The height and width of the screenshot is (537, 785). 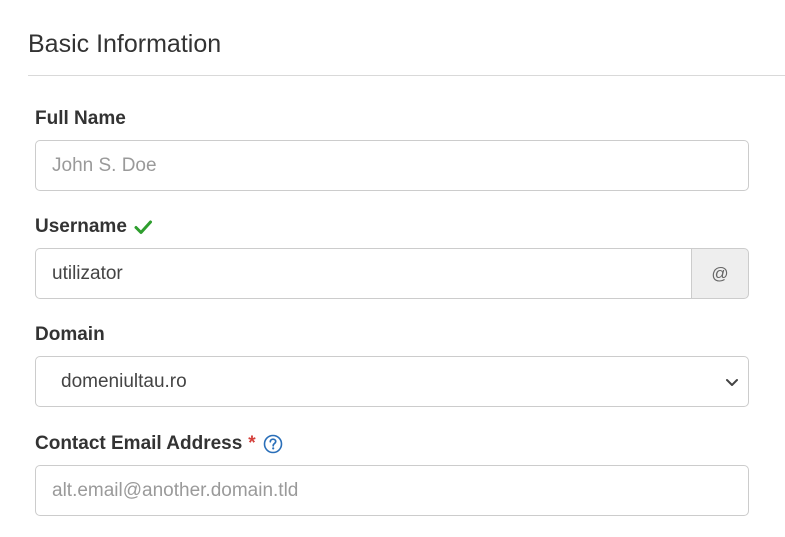 What do you see at coordinates (273, 444) in the screenshot?
I see `question-circle-icon` at bounding box center [273, 444].